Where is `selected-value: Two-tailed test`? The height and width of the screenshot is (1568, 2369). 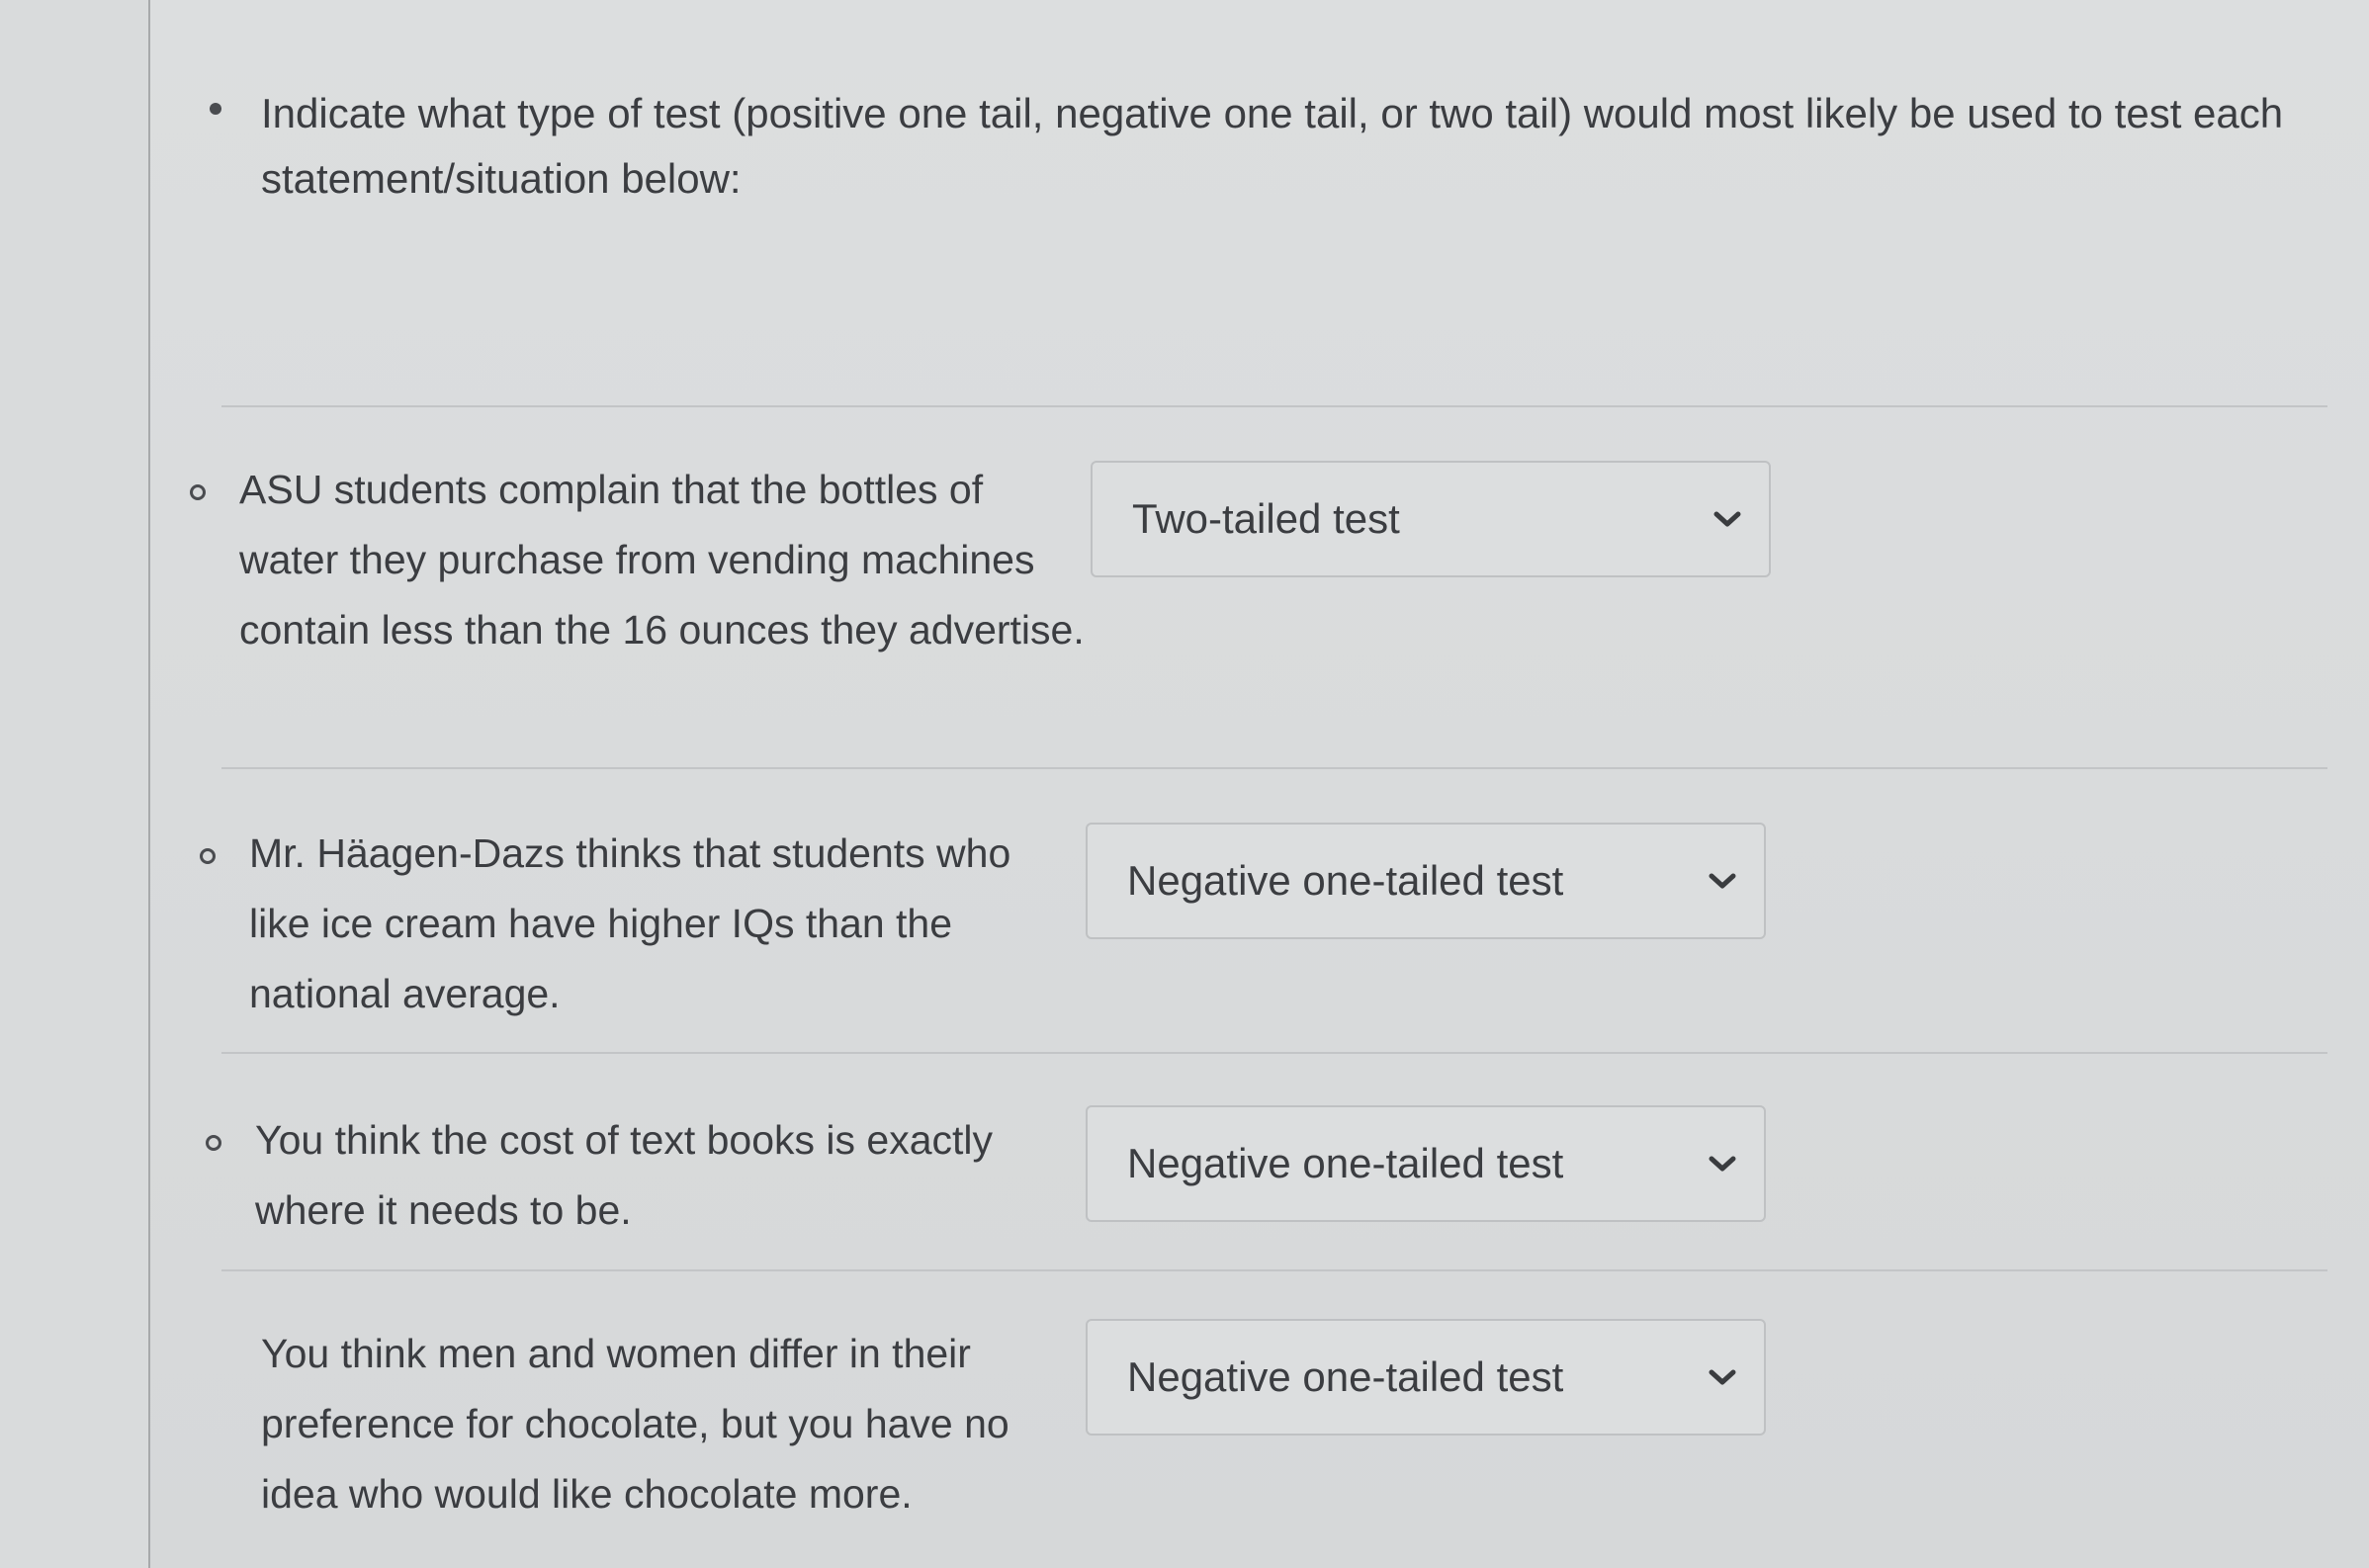
selected-value: Two-tailed test is located at coordinates (1266, 518).